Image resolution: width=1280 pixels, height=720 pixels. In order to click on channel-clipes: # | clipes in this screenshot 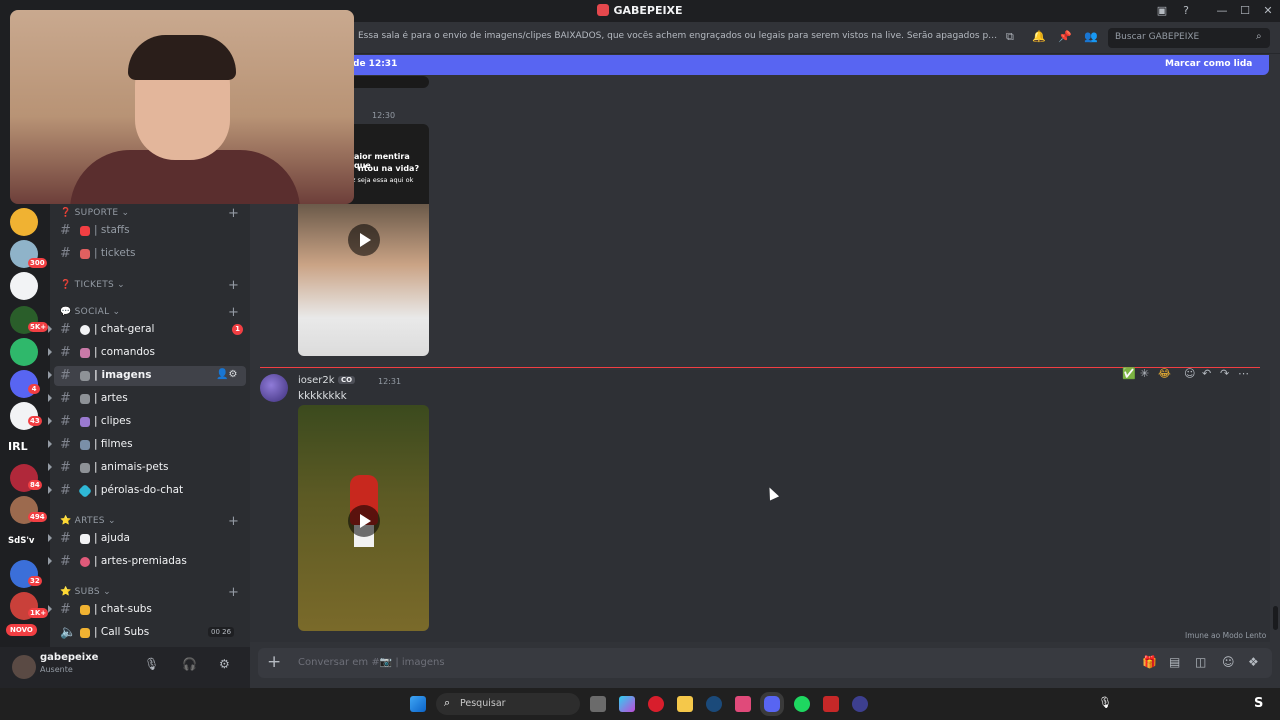, I will do `click(147, 422)`.